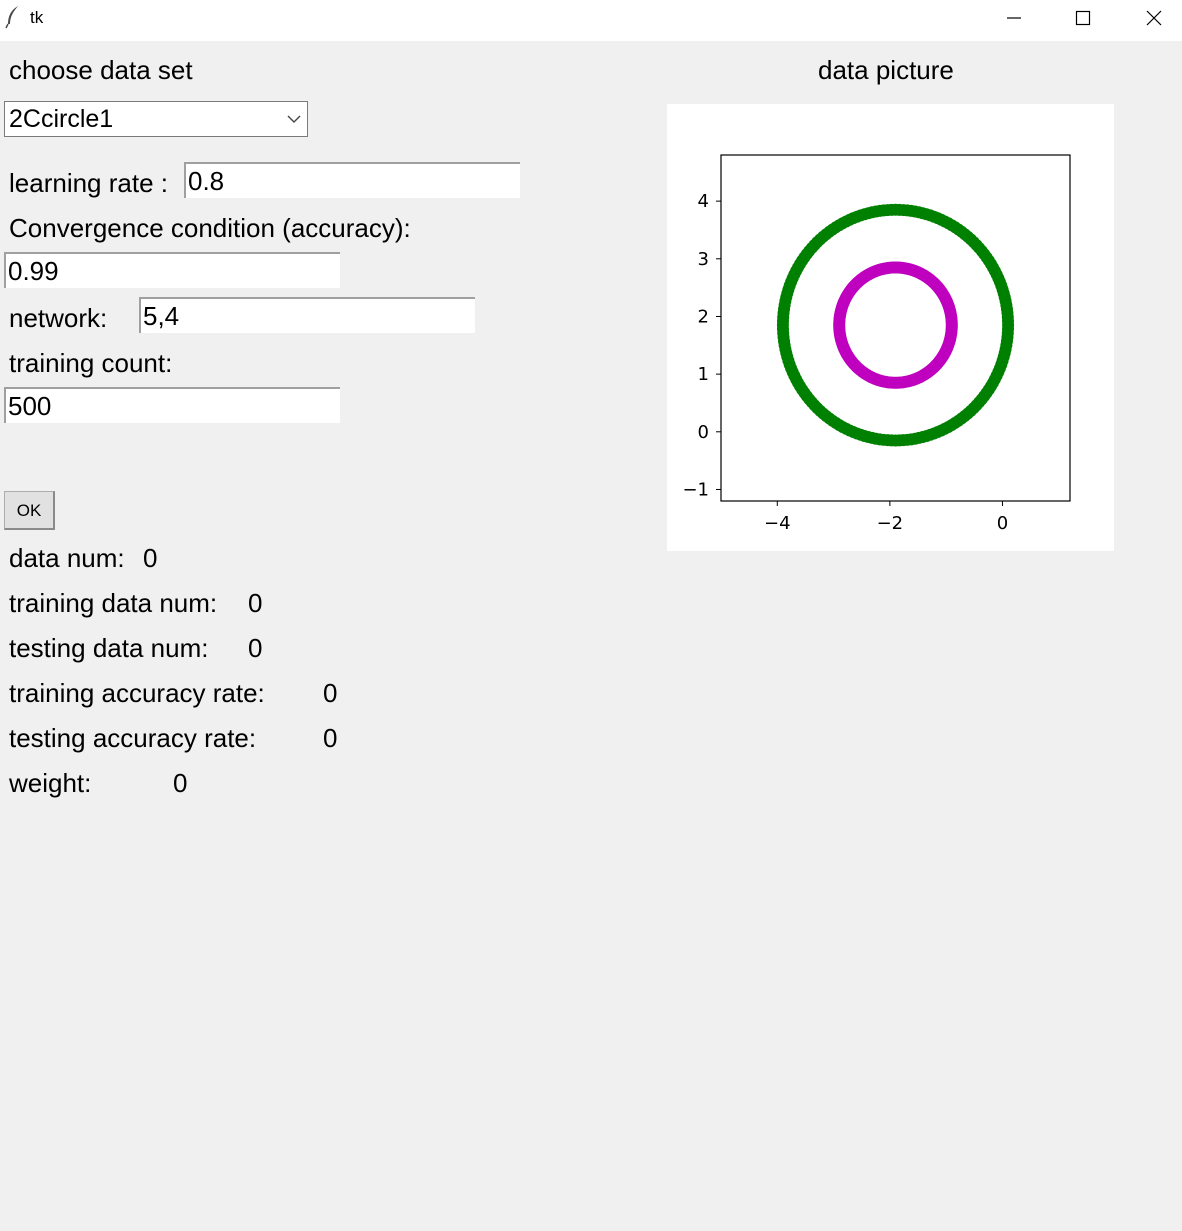 The width and height of the screenshot is (1182, 1231). Describe the element at coordinates (210, 228) in the screenshot. I see `convergence-label: Convergence condition (accuracy):` at that location.